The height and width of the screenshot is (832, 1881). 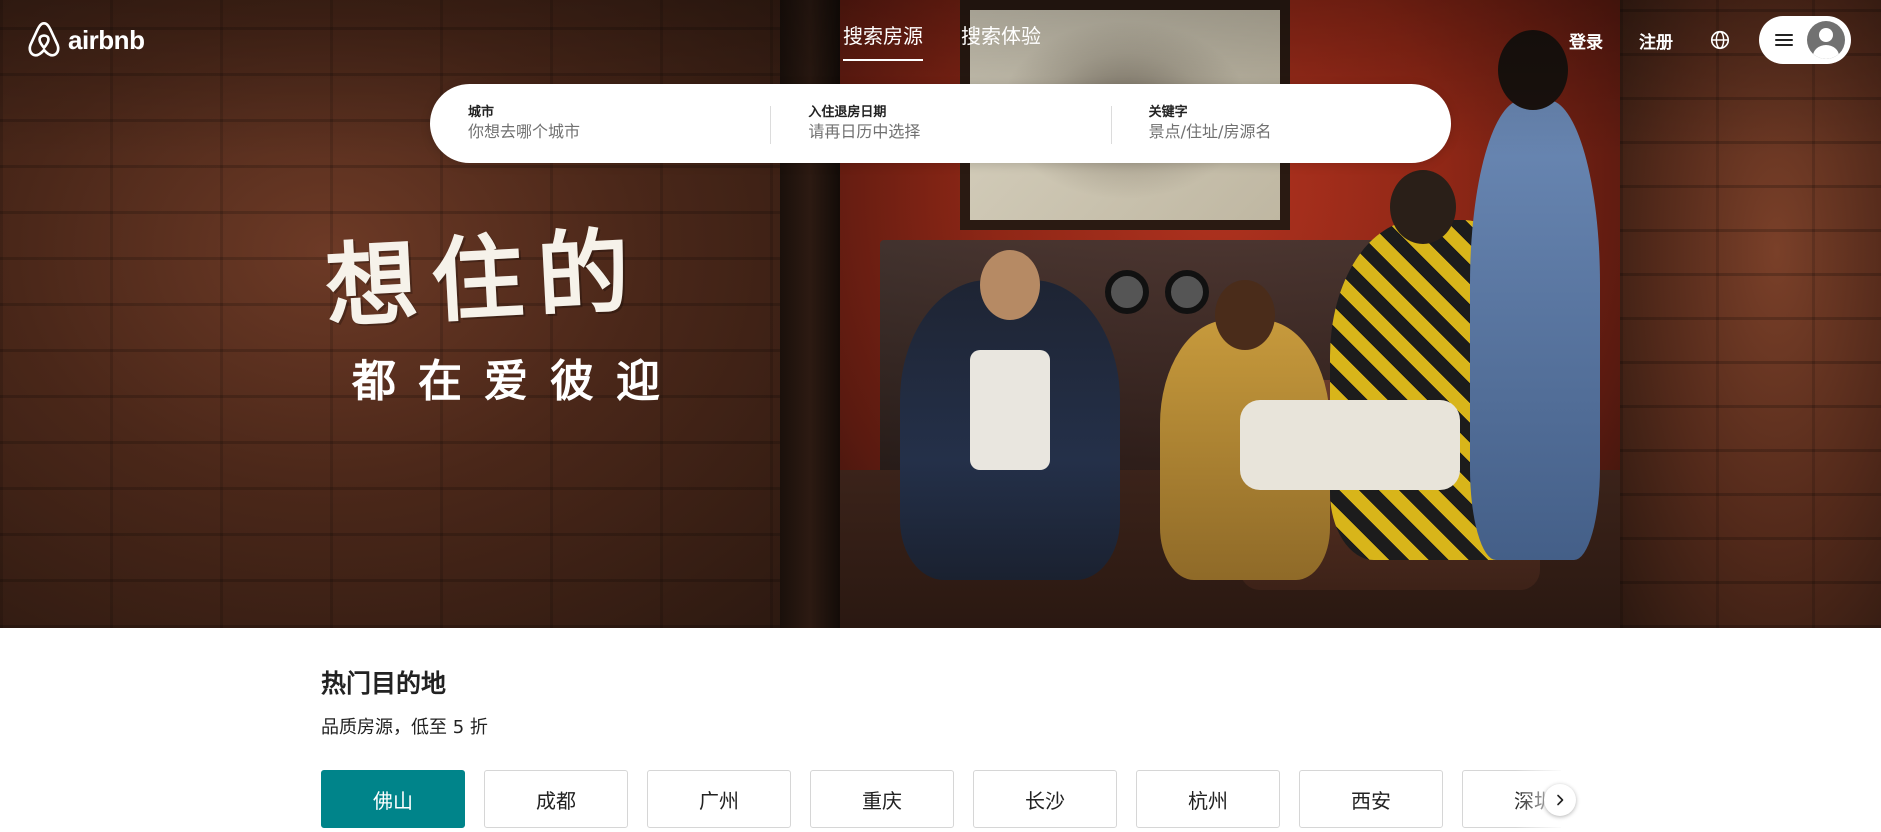 What do you see at coordinates (1784, 40) in the screenshot?
I see `hamburger-icon` at bounding box center [1784, 40].